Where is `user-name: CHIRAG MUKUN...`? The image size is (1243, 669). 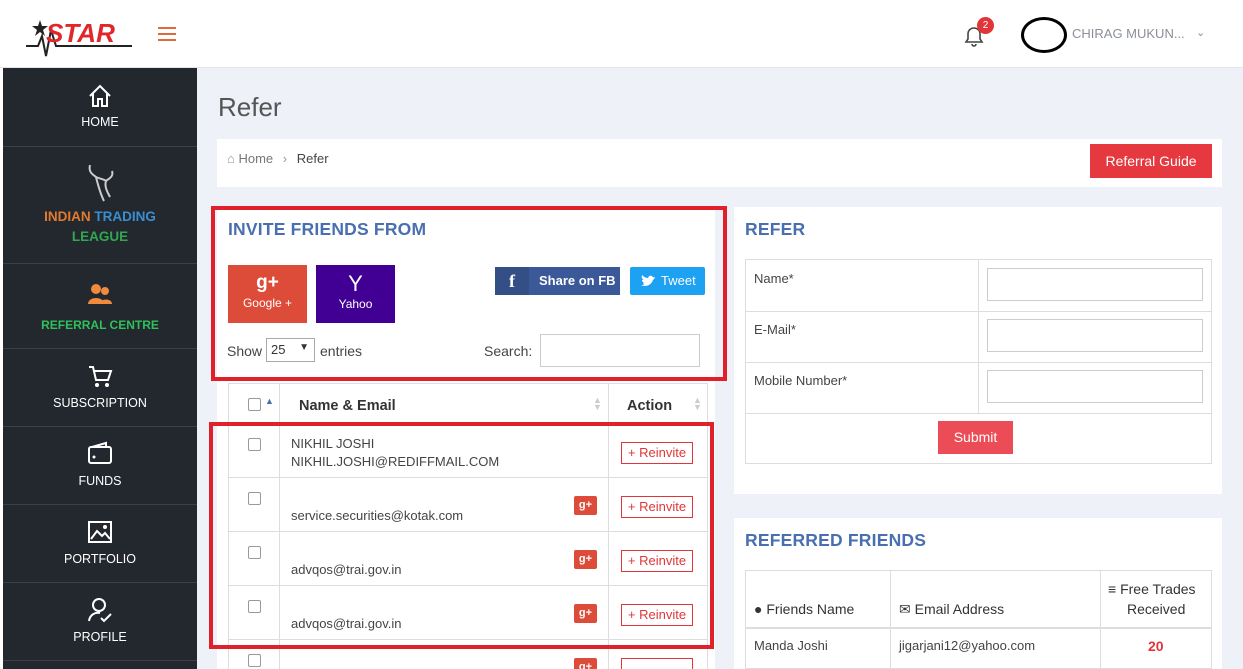 user-name: CHIRAG MUKUN... is located at coordinates (1128, 33).